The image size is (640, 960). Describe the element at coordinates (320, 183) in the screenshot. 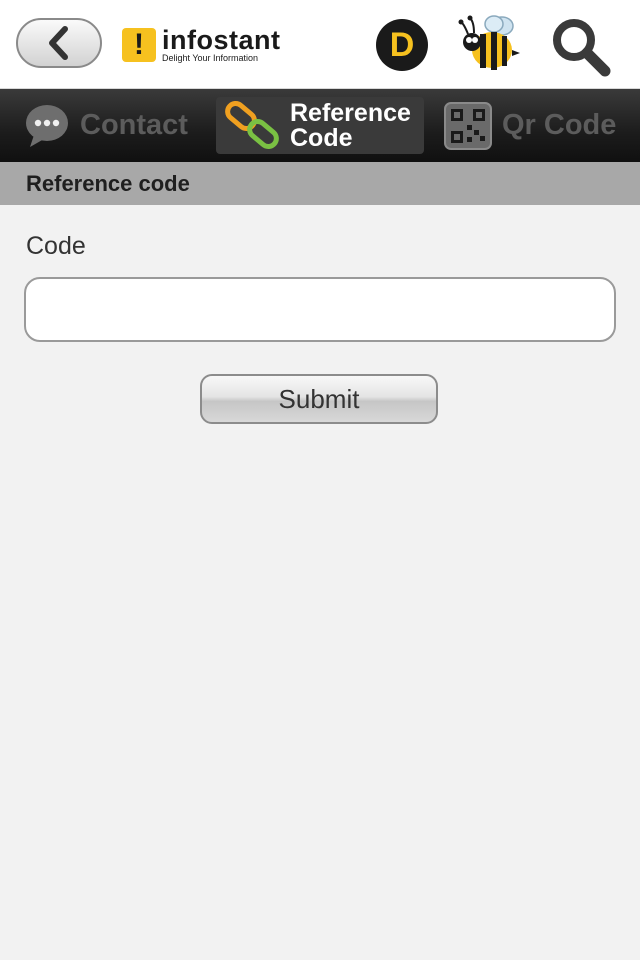

I see `section-header: Reference code` at that location.